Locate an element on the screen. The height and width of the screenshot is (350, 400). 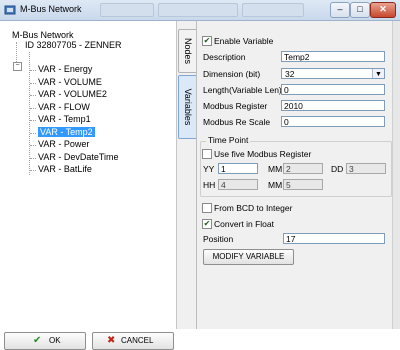
tree-variable-node: VAR - Power is located at coordinates (63, 144).